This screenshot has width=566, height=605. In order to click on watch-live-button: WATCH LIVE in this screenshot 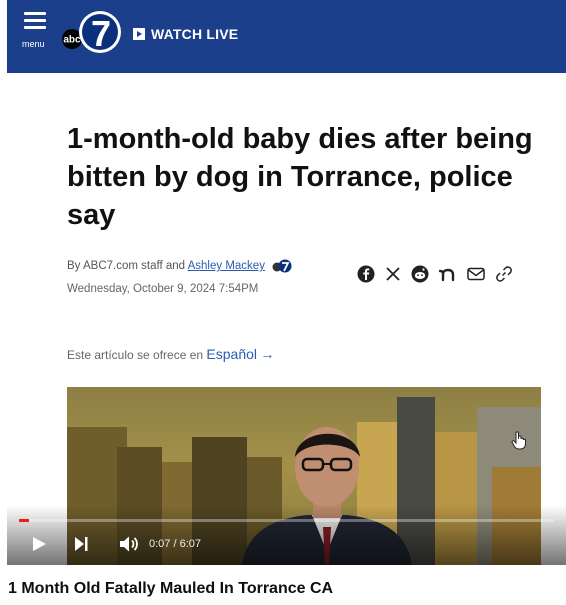, I will do `click(185, 34)`.